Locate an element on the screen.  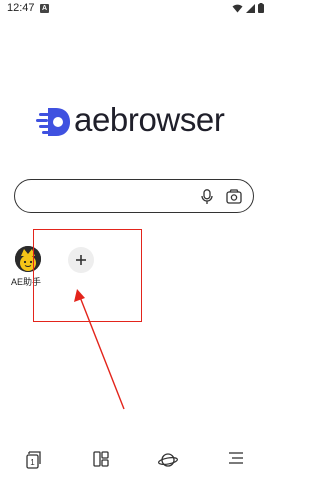
highlight-box is located at coordinates (87, 275).